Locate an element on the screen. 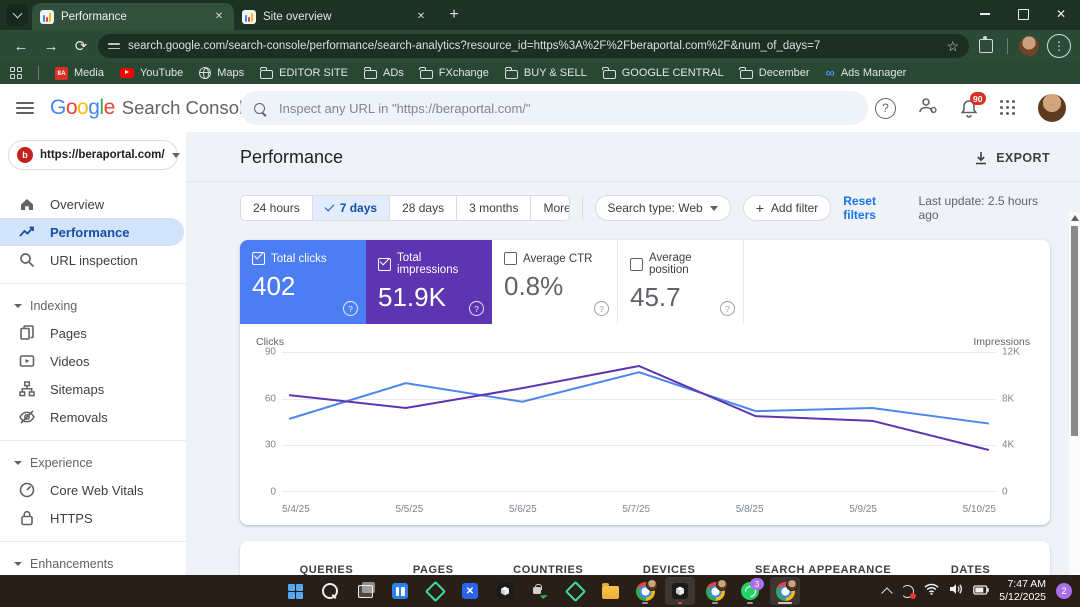  window-close-button: ✕ is located at coordinates (1061, 14).